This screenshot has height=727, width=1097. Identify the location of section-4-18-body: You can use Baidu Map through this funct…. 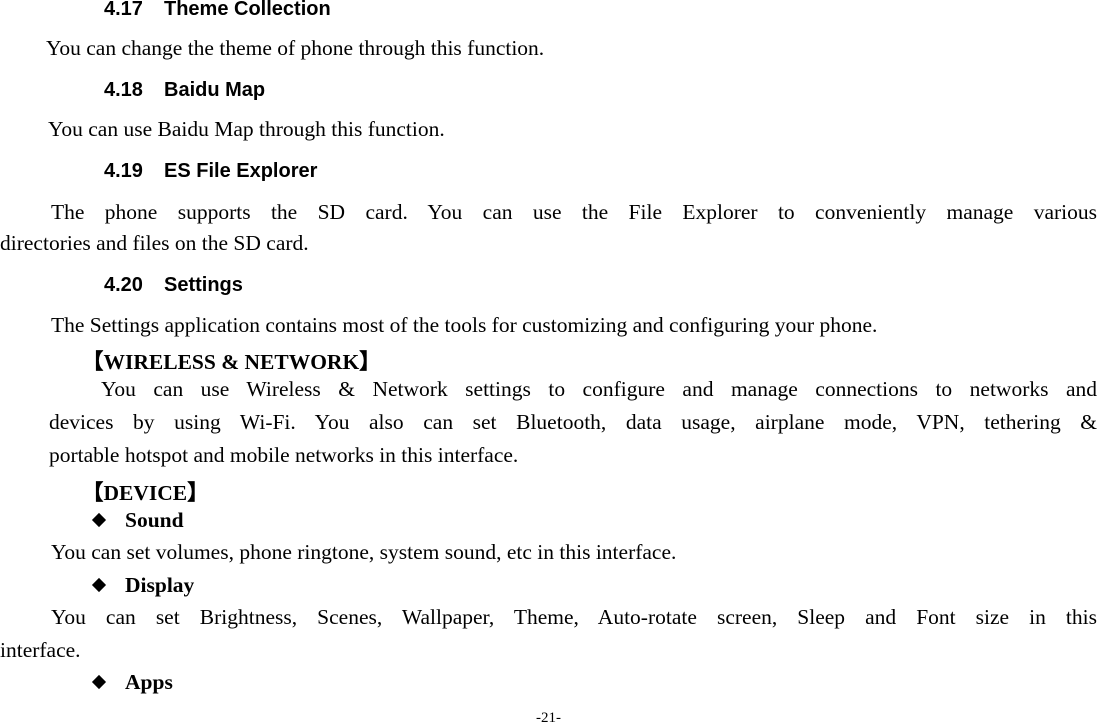
(246, 129).